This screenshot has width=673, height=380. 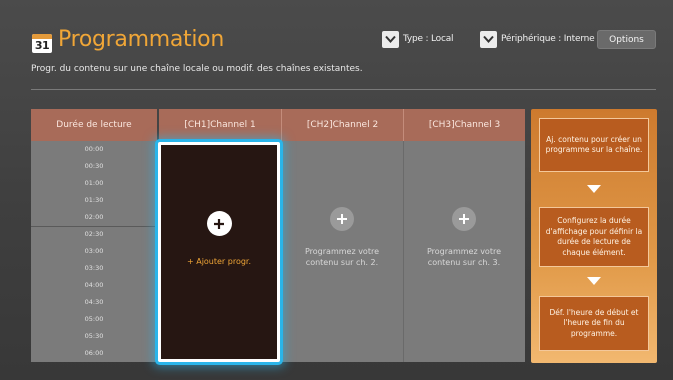 What do you see at coordinates (343, 89) in the screenshot?
I see `header-divider` at bounding box center [343, 89].